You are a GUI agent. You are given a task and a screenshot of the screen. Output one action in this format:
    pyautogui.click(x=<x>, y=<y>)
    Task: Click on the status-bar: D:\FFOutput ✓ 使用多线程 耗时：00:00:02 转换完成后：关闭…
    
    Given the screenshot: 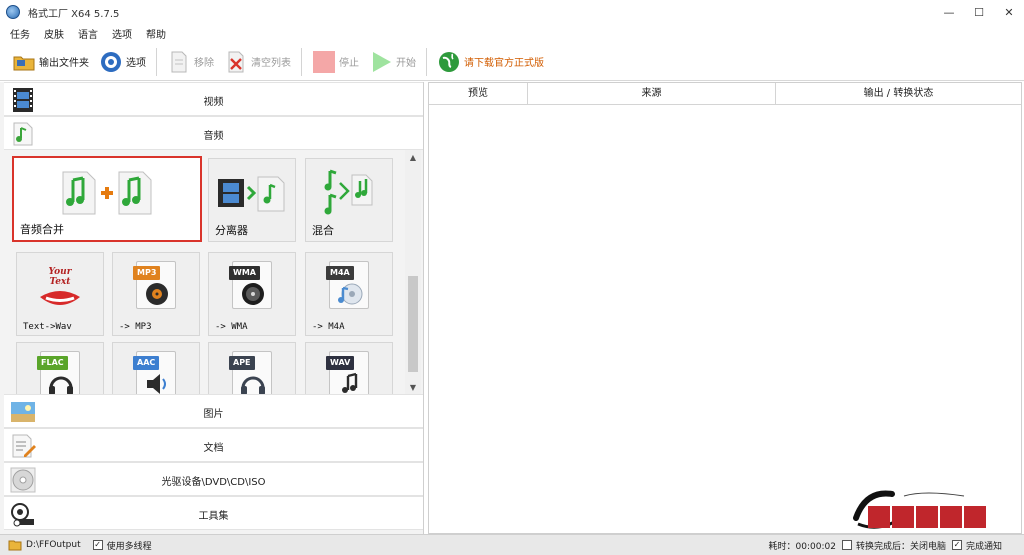 What is the action you would take?
    pyautogui.click(x=512, y=544)
    